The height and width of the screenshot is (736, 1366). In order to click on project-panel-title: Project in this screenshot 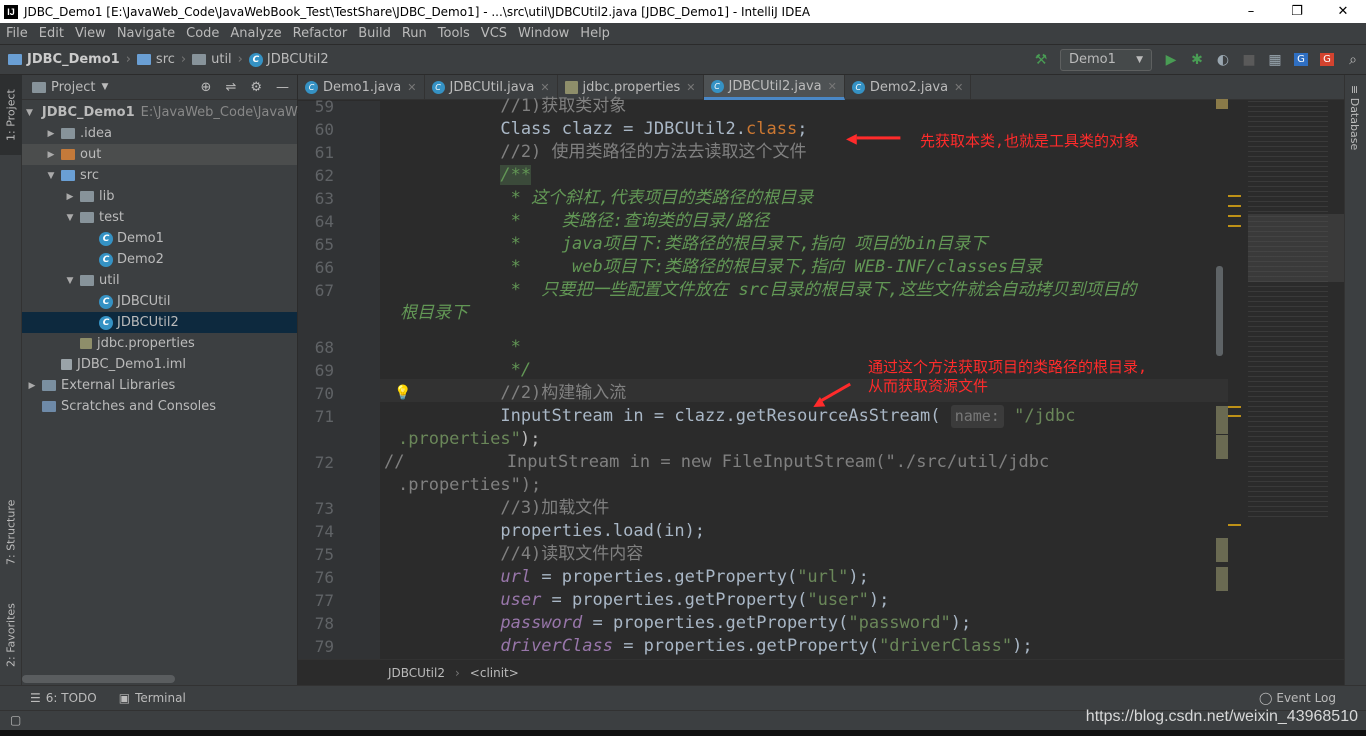, I will do `click(73, 87)`.